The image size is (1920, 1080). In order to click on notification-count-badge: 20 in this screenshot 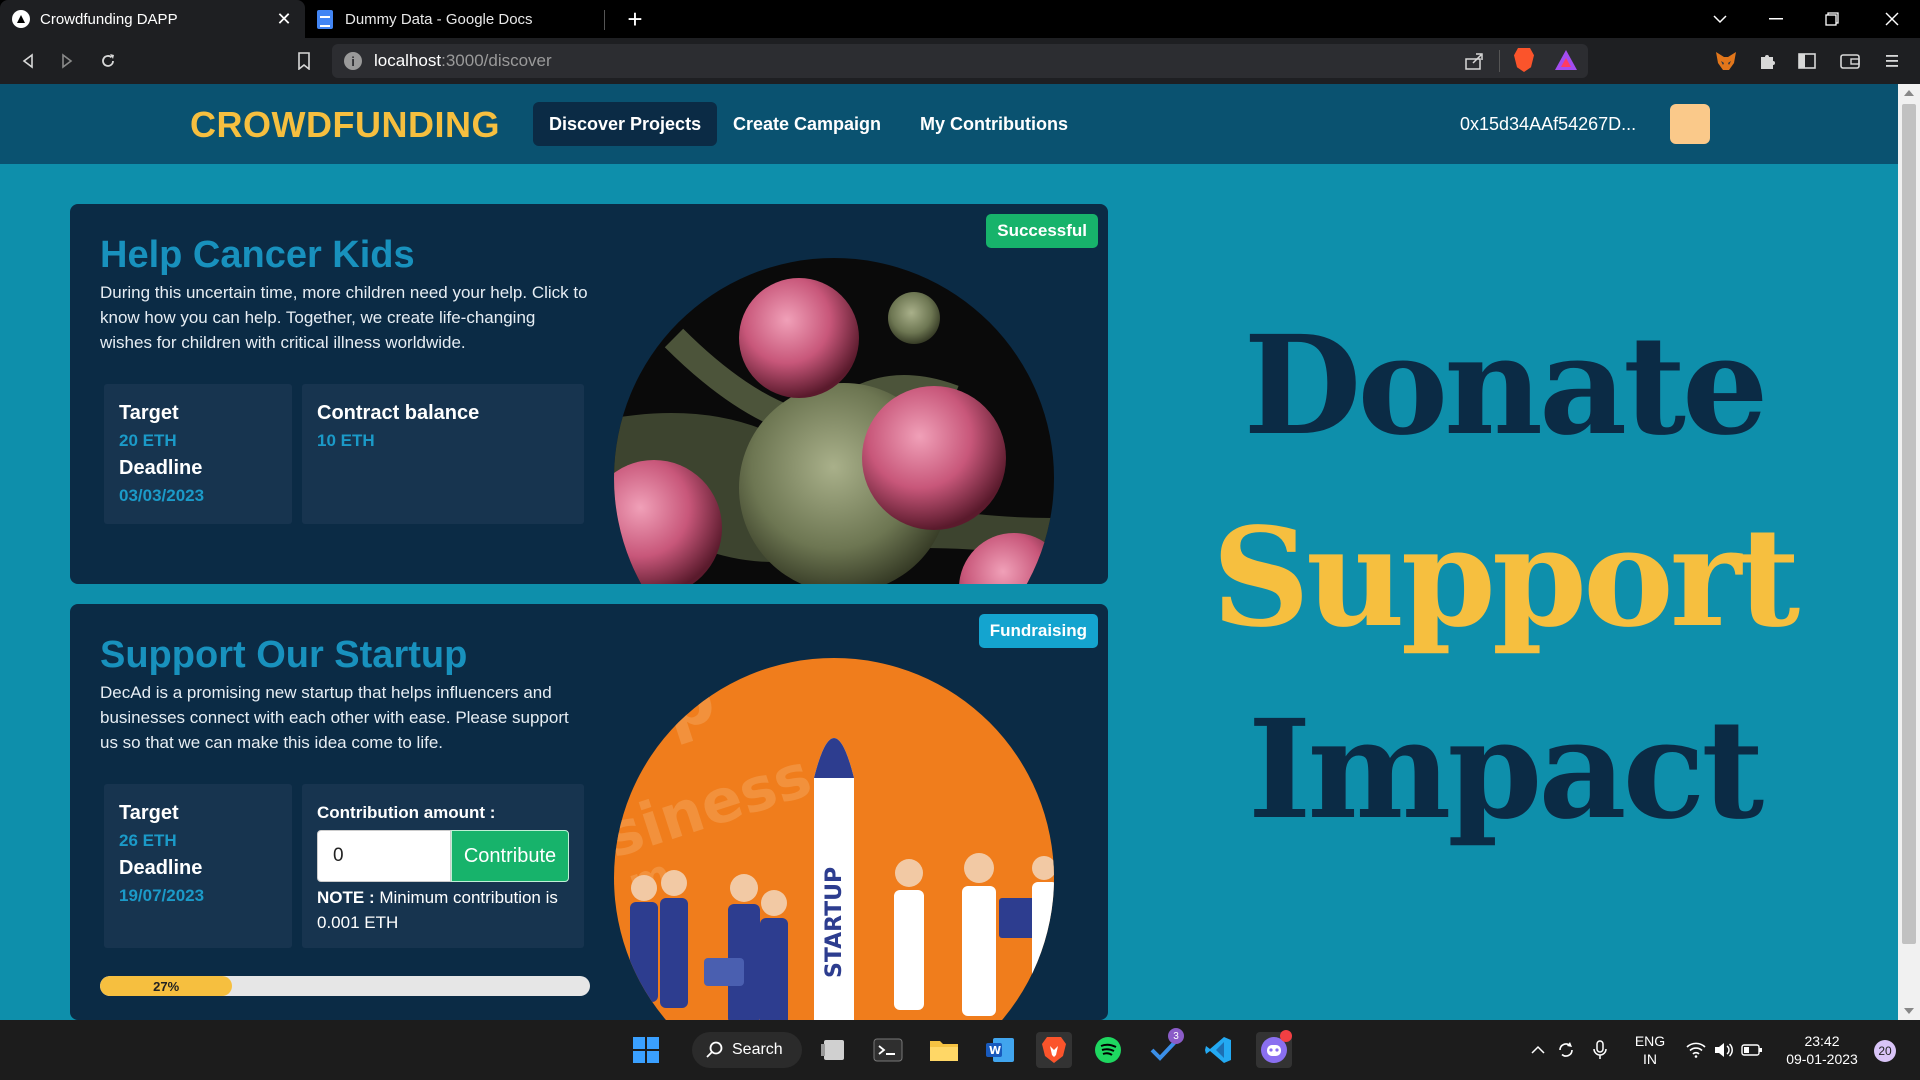, I will do `click(1885, 1051)`.